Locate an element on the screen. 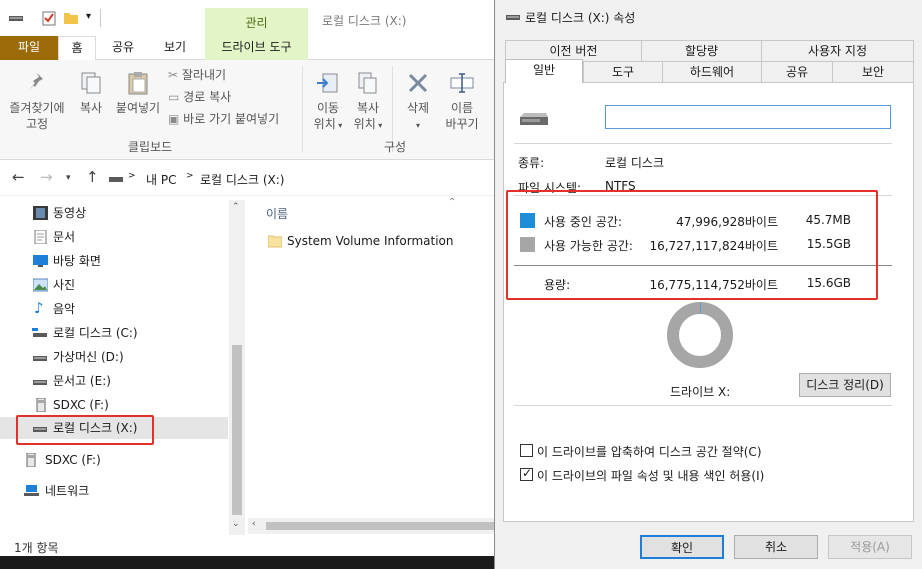 The width and height of the screenshot is (922, 569). breadcrumb-drive-x: 로컬 디스크 (X:) is located at coordinates (242, 179).